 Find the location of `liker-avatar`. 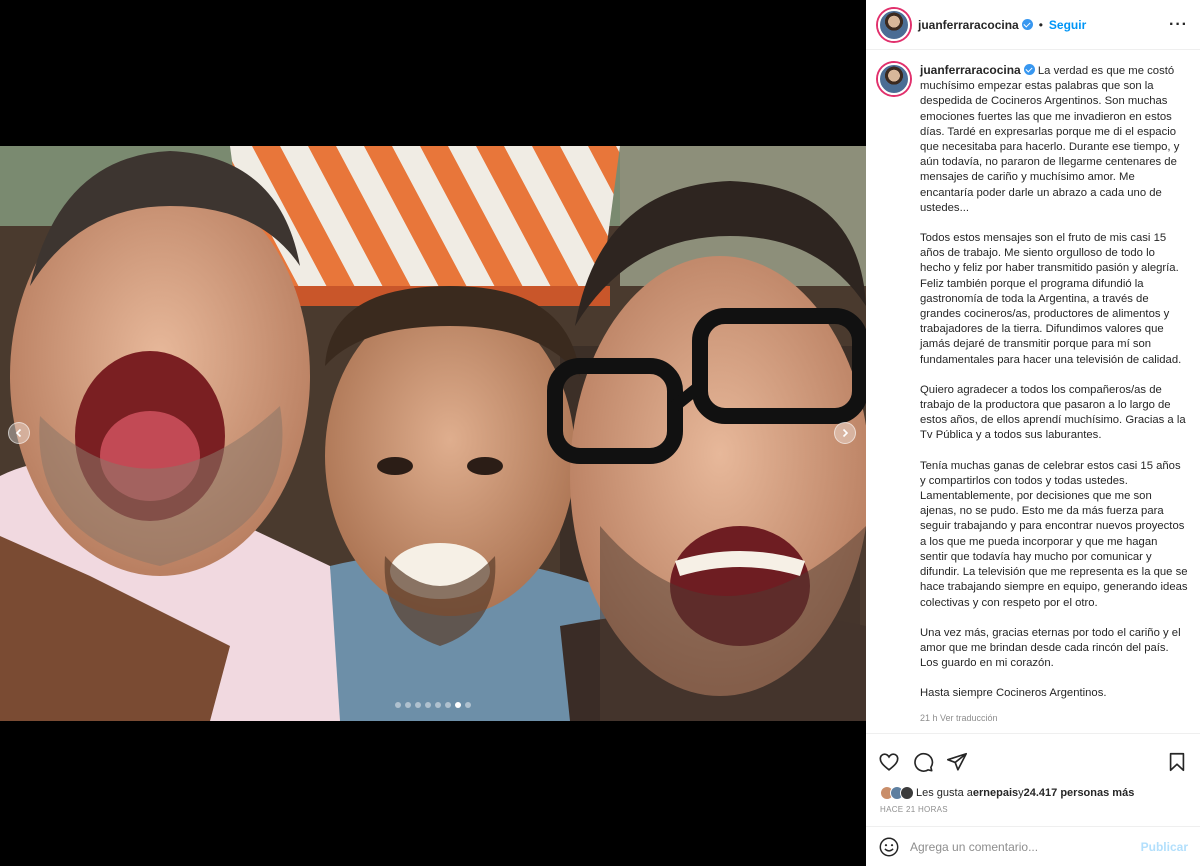

liker-avatar is located at coordinates (907, 793).